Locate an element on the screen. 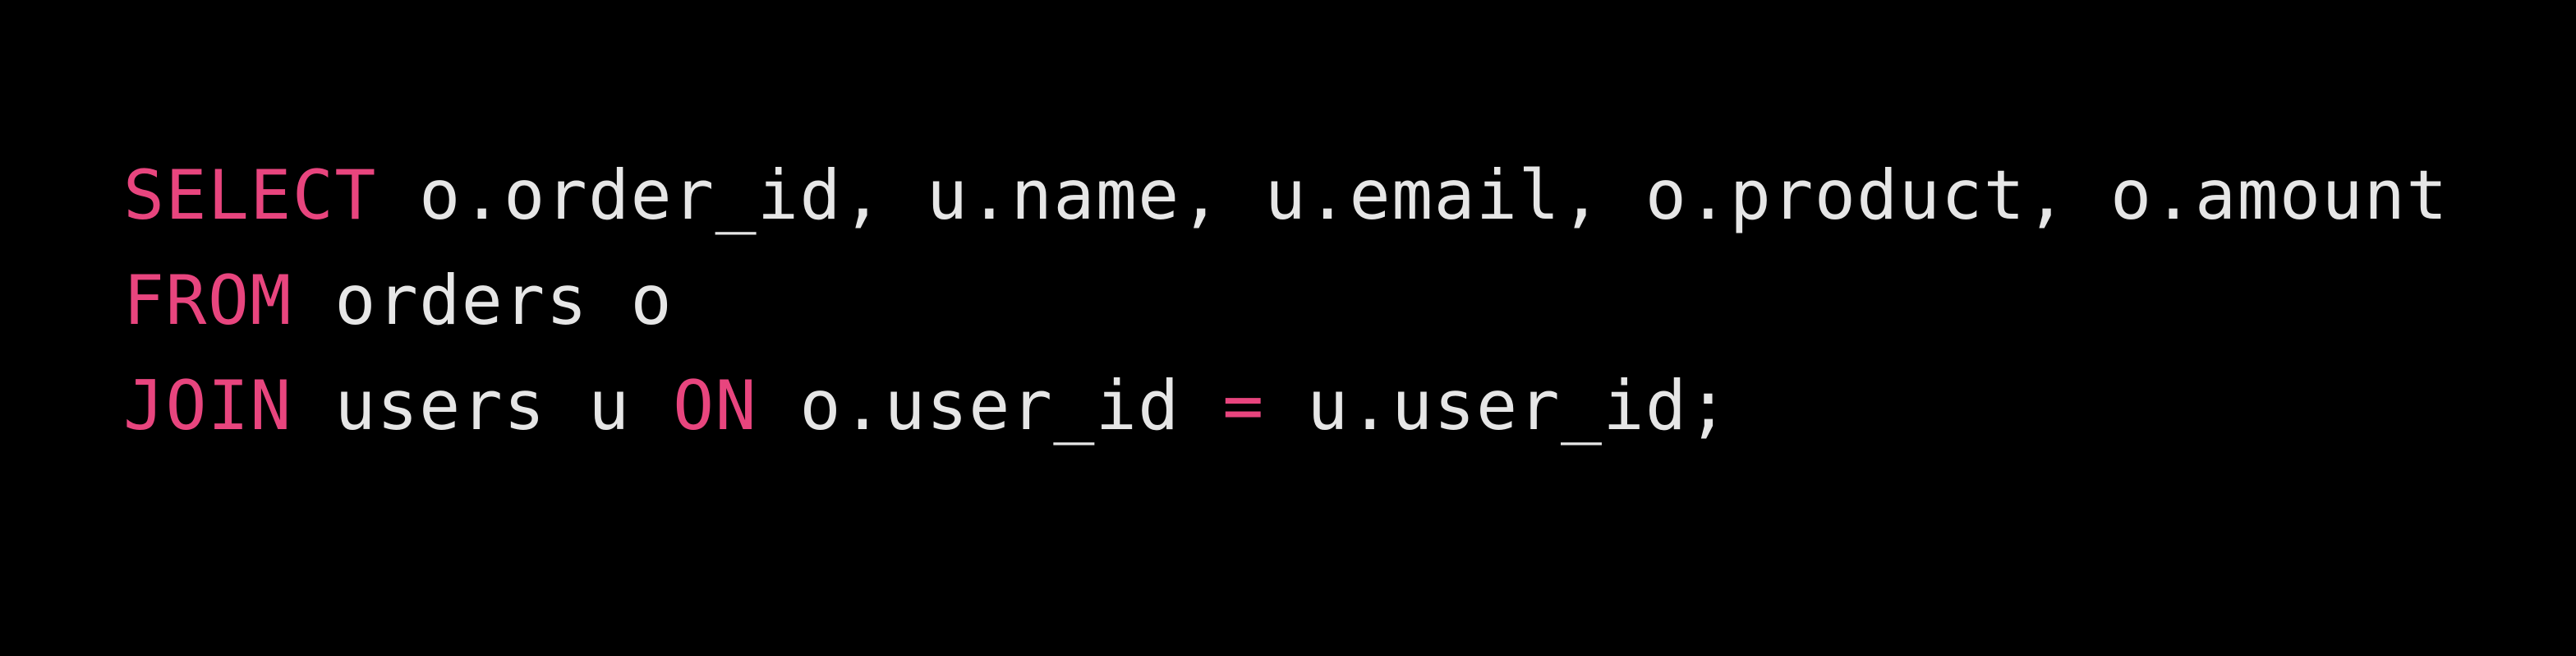  equals-operator: = is located at coordinates (1243, 406).